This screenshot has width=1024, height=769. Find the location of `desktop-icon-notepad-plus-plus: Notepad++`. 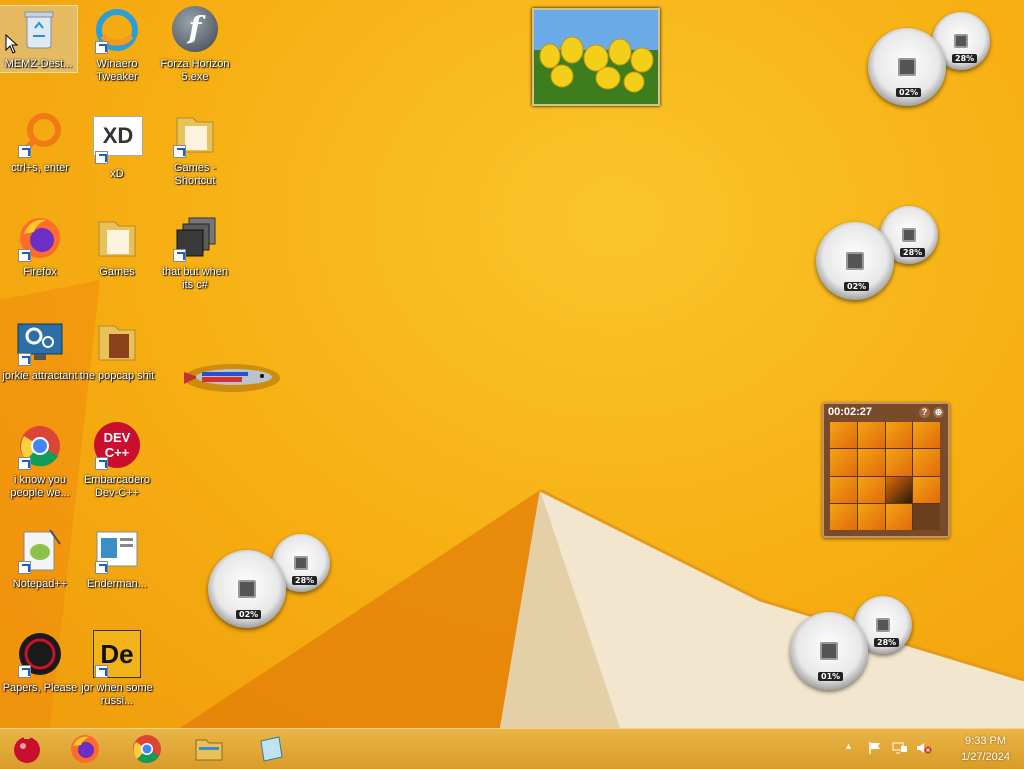

desktop-icon-notepad-plus-plus: Notepad++ is located at coordinates (40, 558).